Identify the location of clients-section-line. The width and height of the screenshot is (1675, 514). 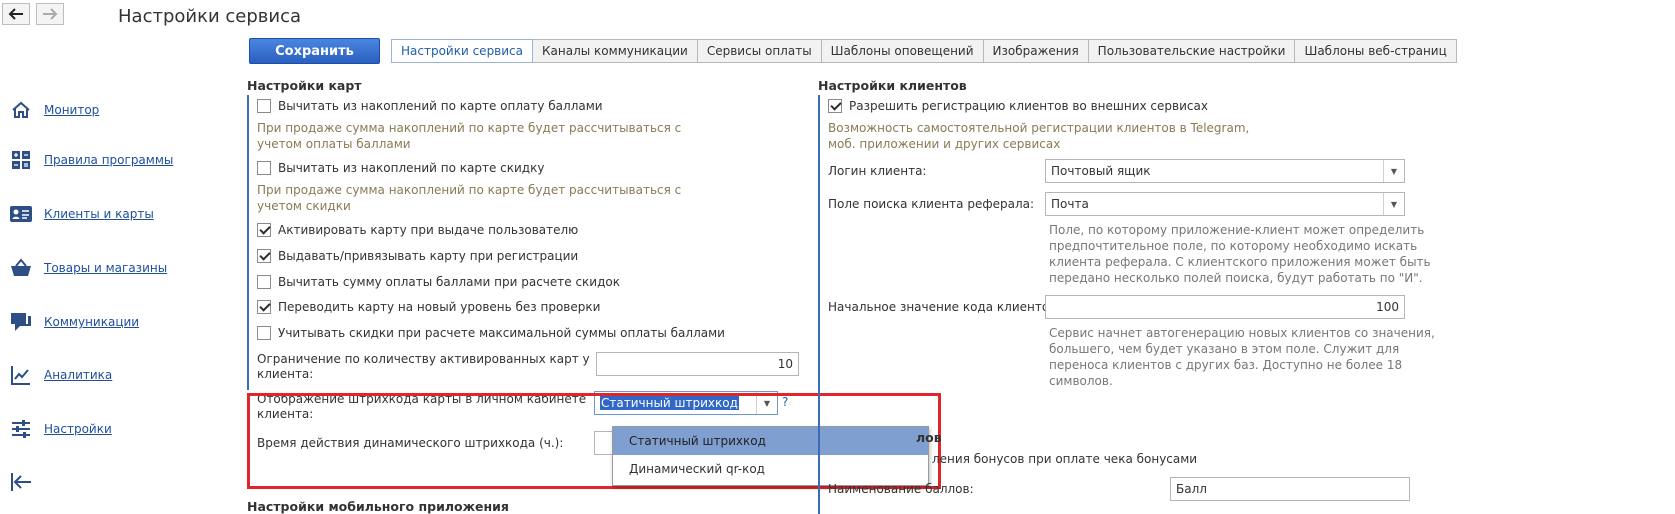
(819, 304).